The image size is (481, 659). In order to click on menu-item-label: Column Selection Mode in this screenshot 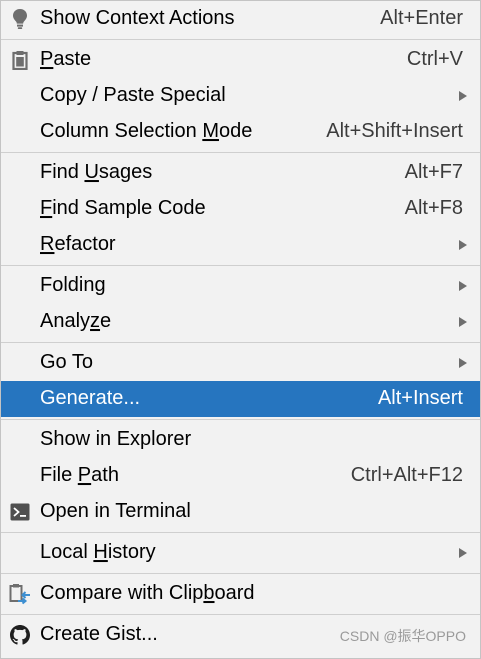, I will do `click(146, 131)`.